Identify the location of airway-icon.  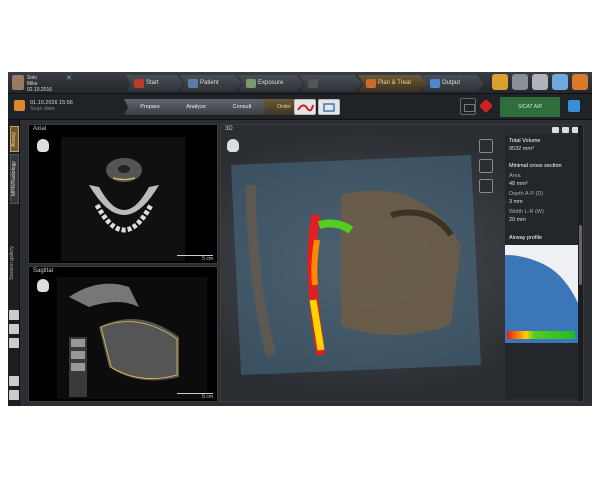
(305, 108).